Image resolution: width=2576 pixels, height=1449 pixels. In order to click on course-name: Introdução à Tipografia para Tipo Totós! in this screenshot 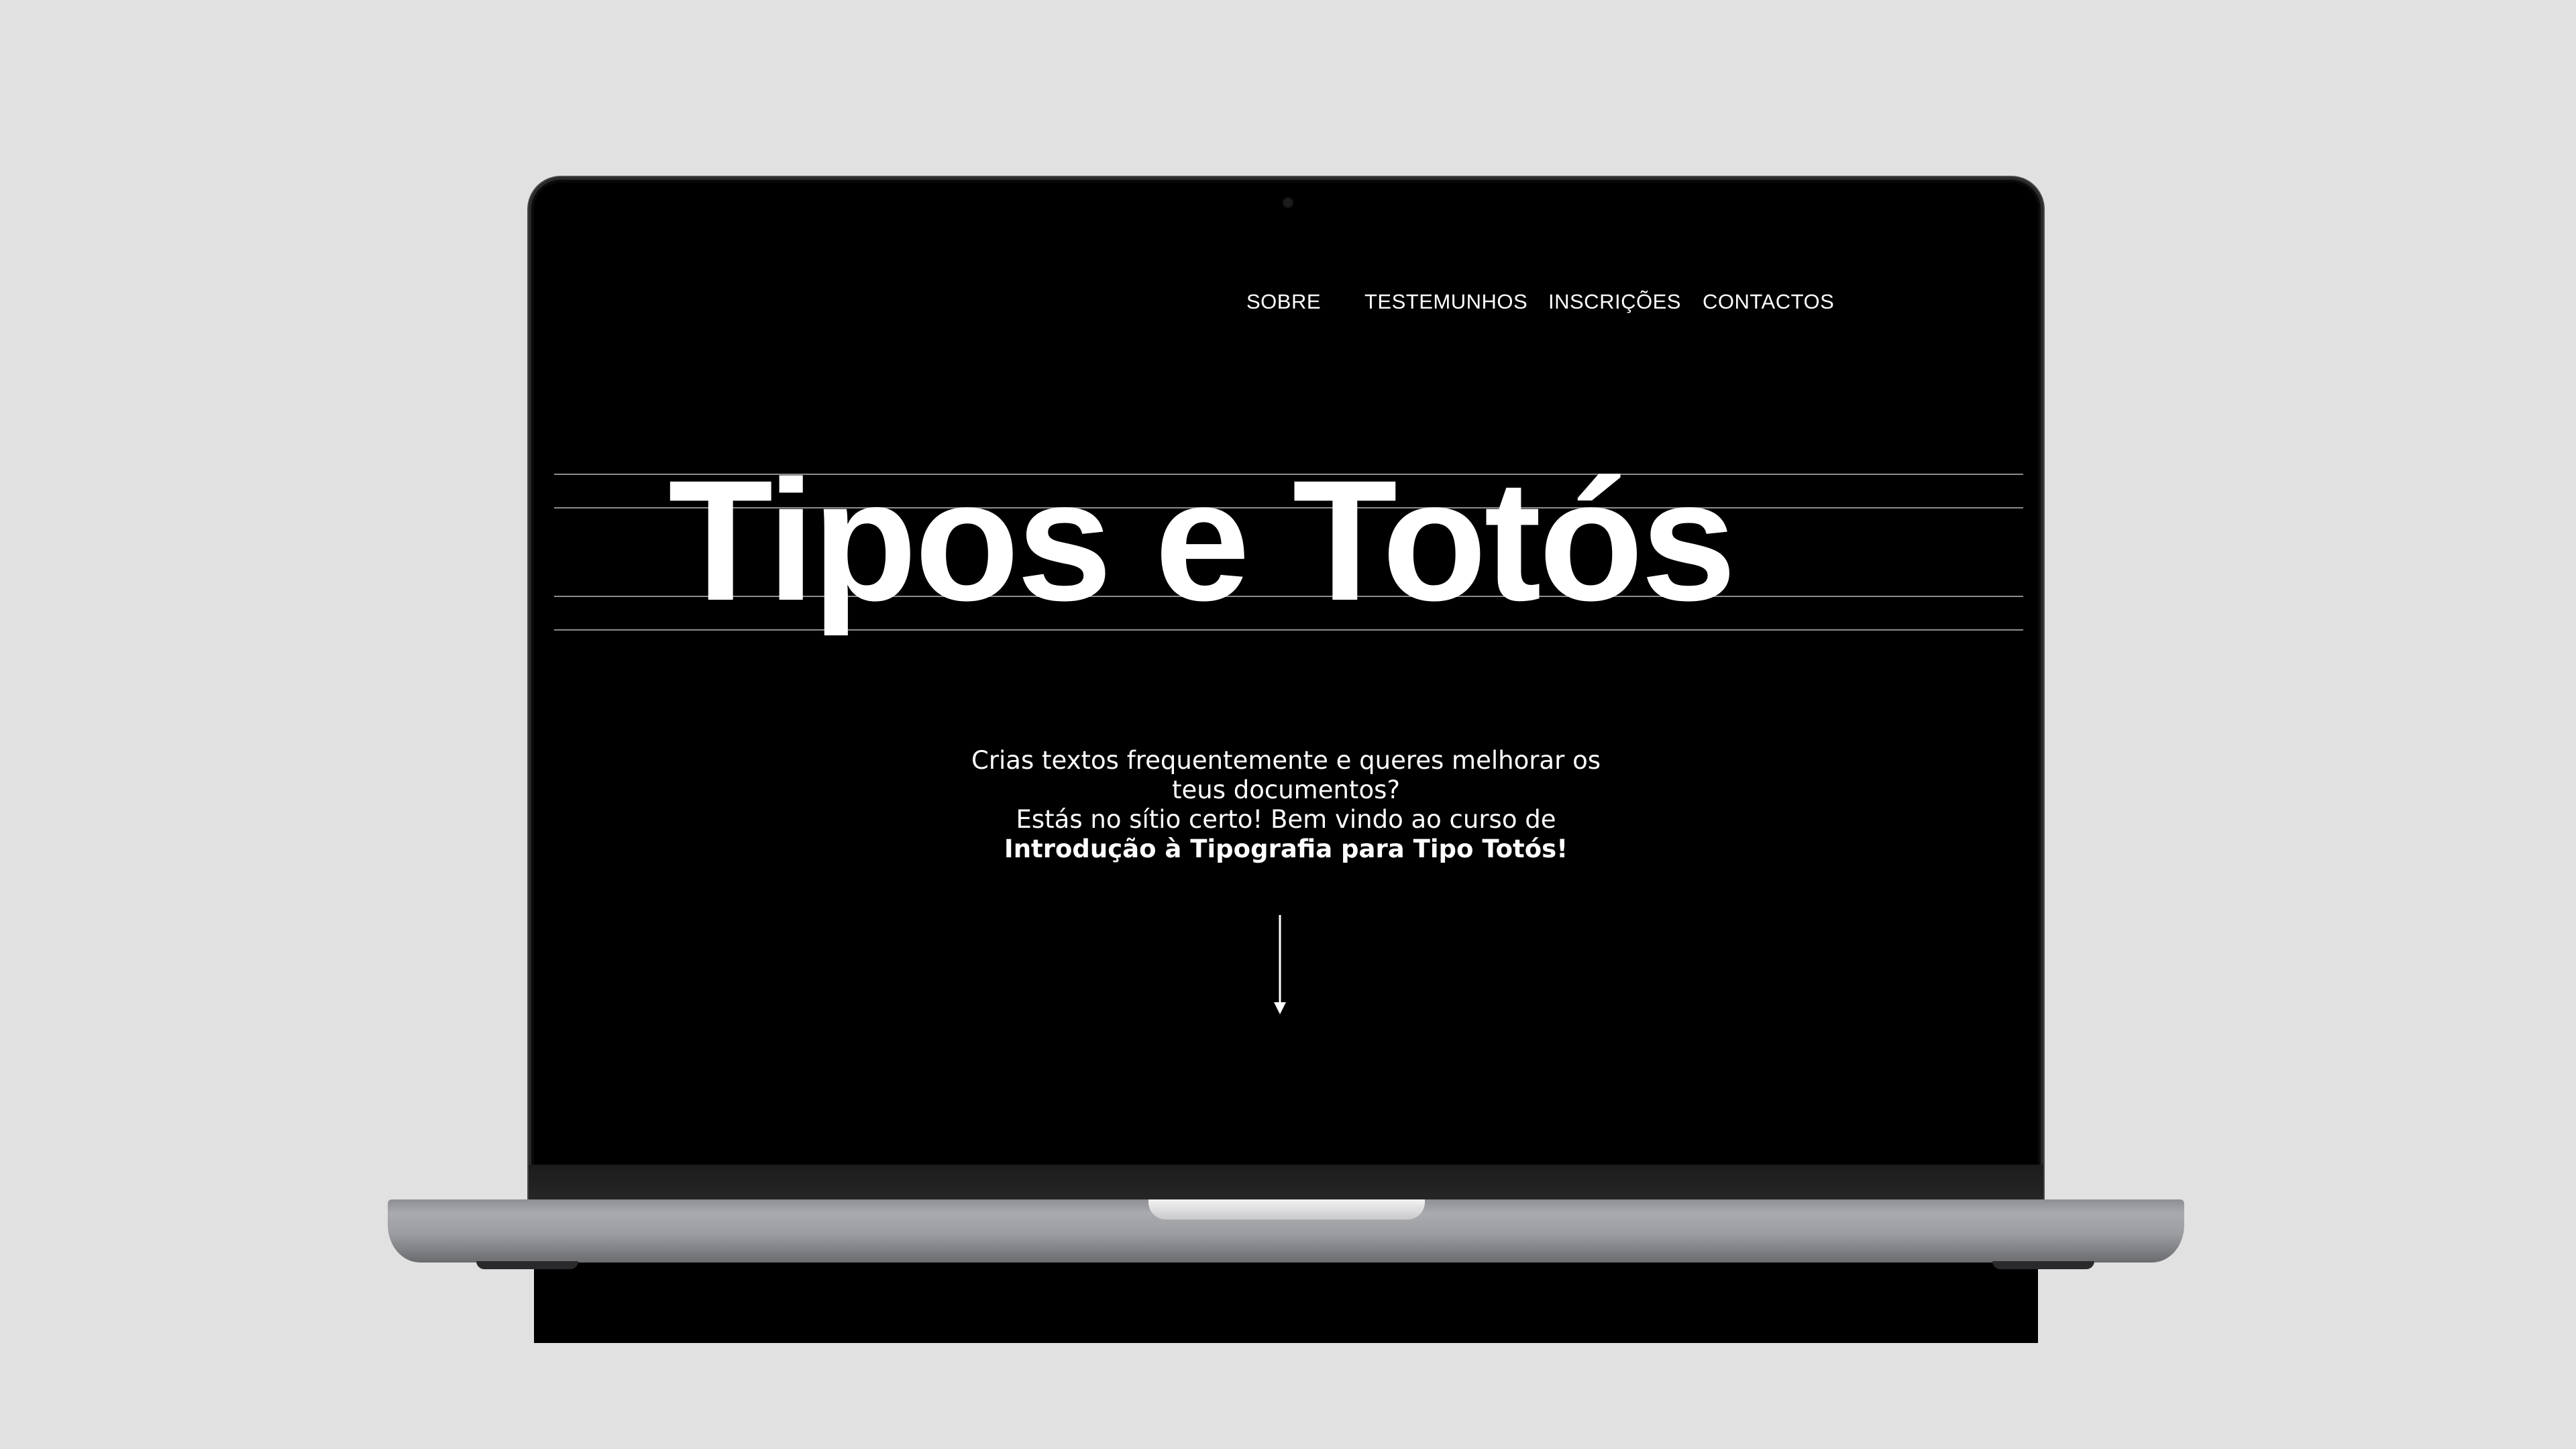, I will do `click(1286, 849)`.